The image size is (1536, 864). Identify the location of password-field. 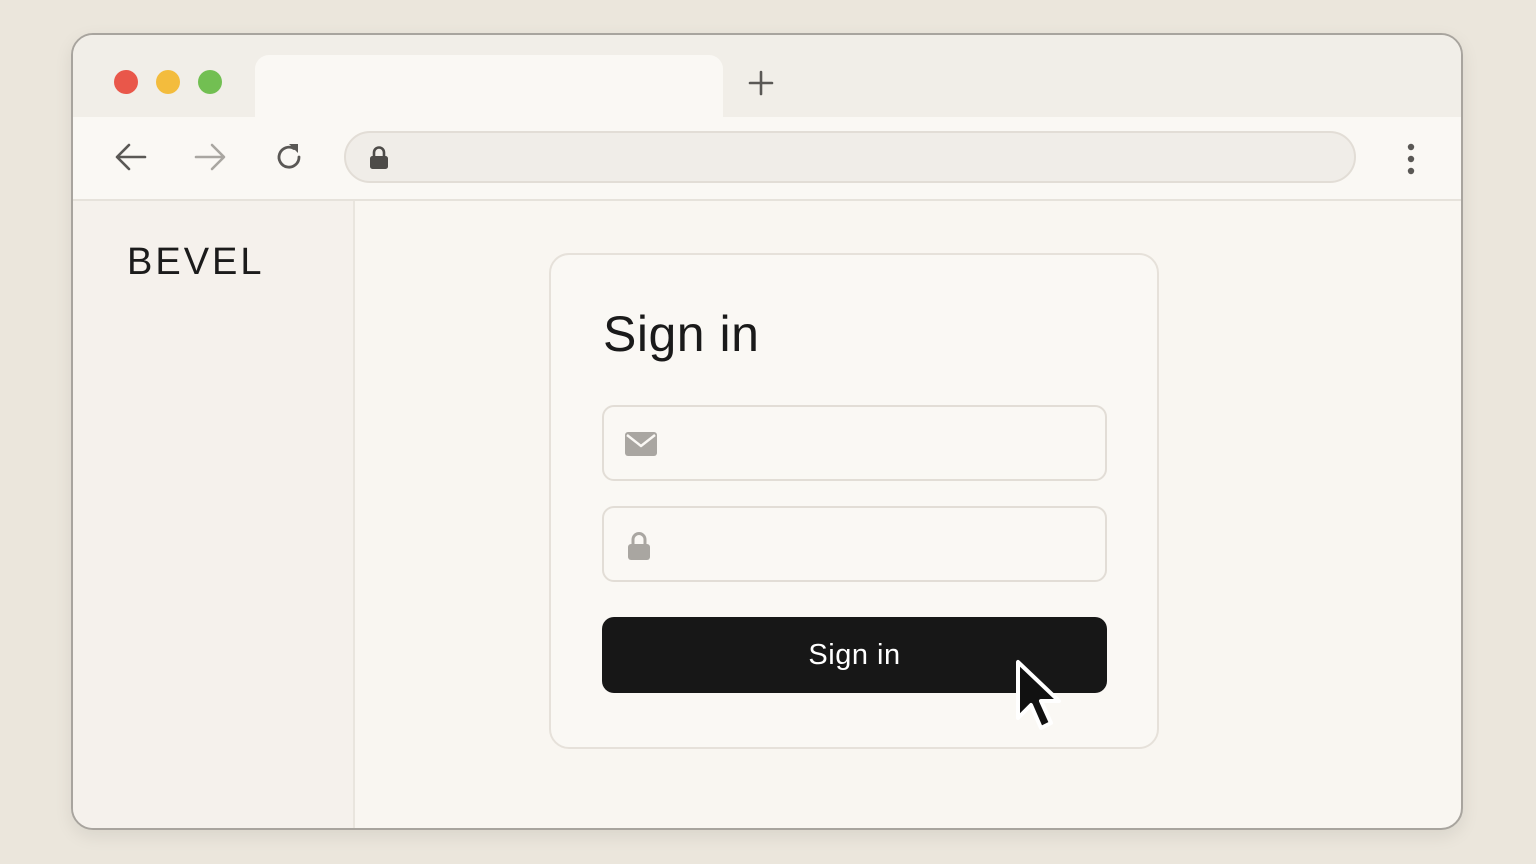
(854, 544).